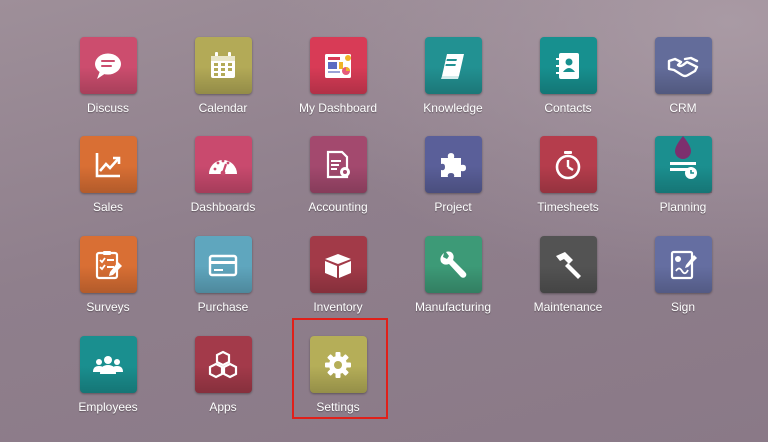 Image resolution: width=768 pixels, height=442 pixels. I want to click on calendar-icon, so click(223, 64).